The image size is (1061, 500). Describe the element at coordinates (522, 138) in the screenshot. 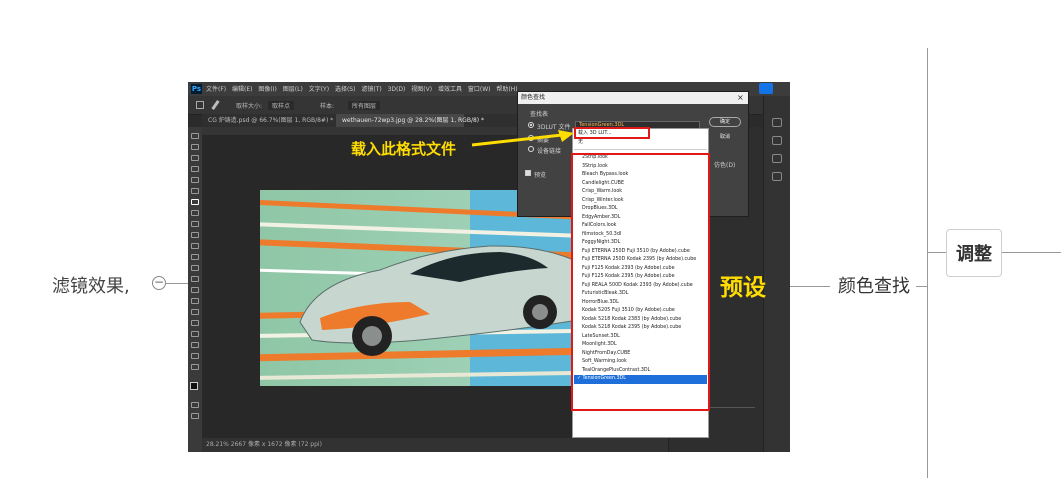

I see `annotation-arrow-icon` at that location.